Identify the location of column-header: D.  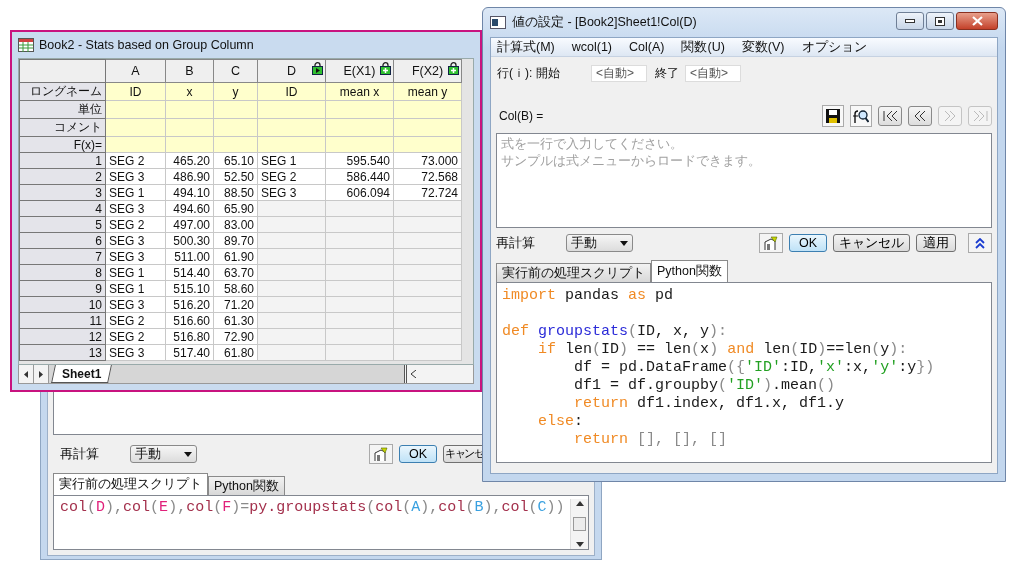
(291, 71).